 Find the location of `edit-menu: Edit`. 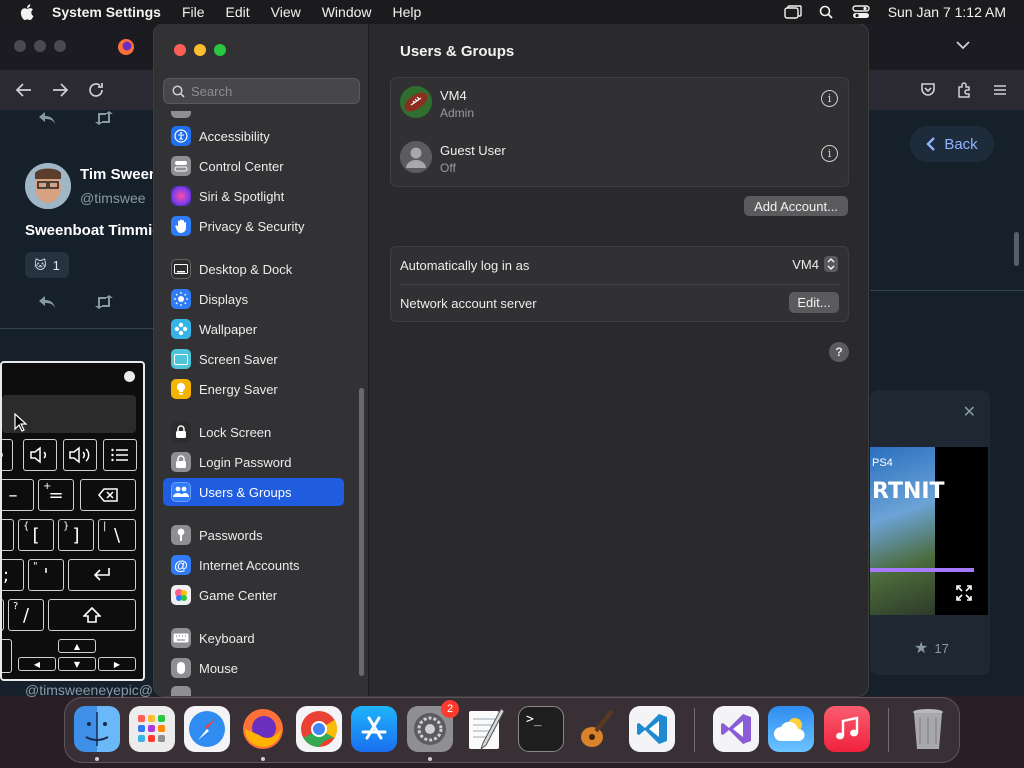

edit-menu: Edit is located at coordinates (238, 12).